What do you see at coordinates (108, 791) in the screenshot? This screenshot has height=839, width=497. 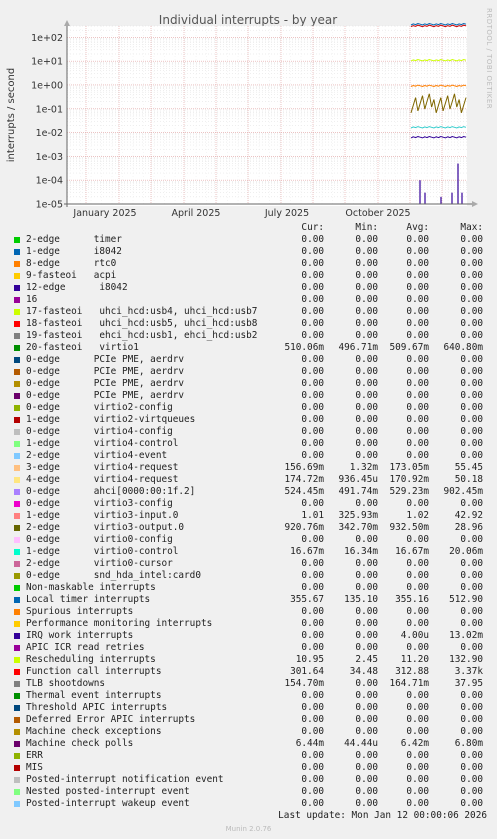 I see `legend-label: Nested posted-interrupt event` at bounding box center [108, 791].